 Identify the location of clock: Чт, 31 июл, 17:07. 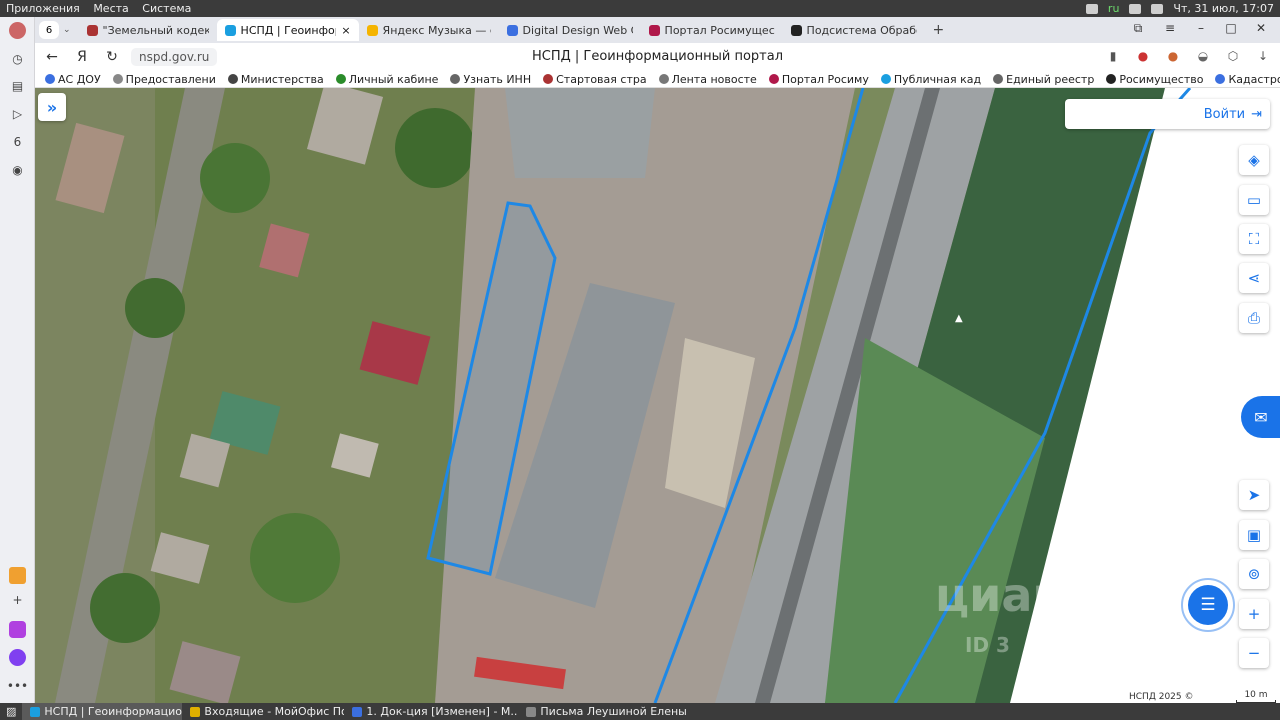
(1223, 8).